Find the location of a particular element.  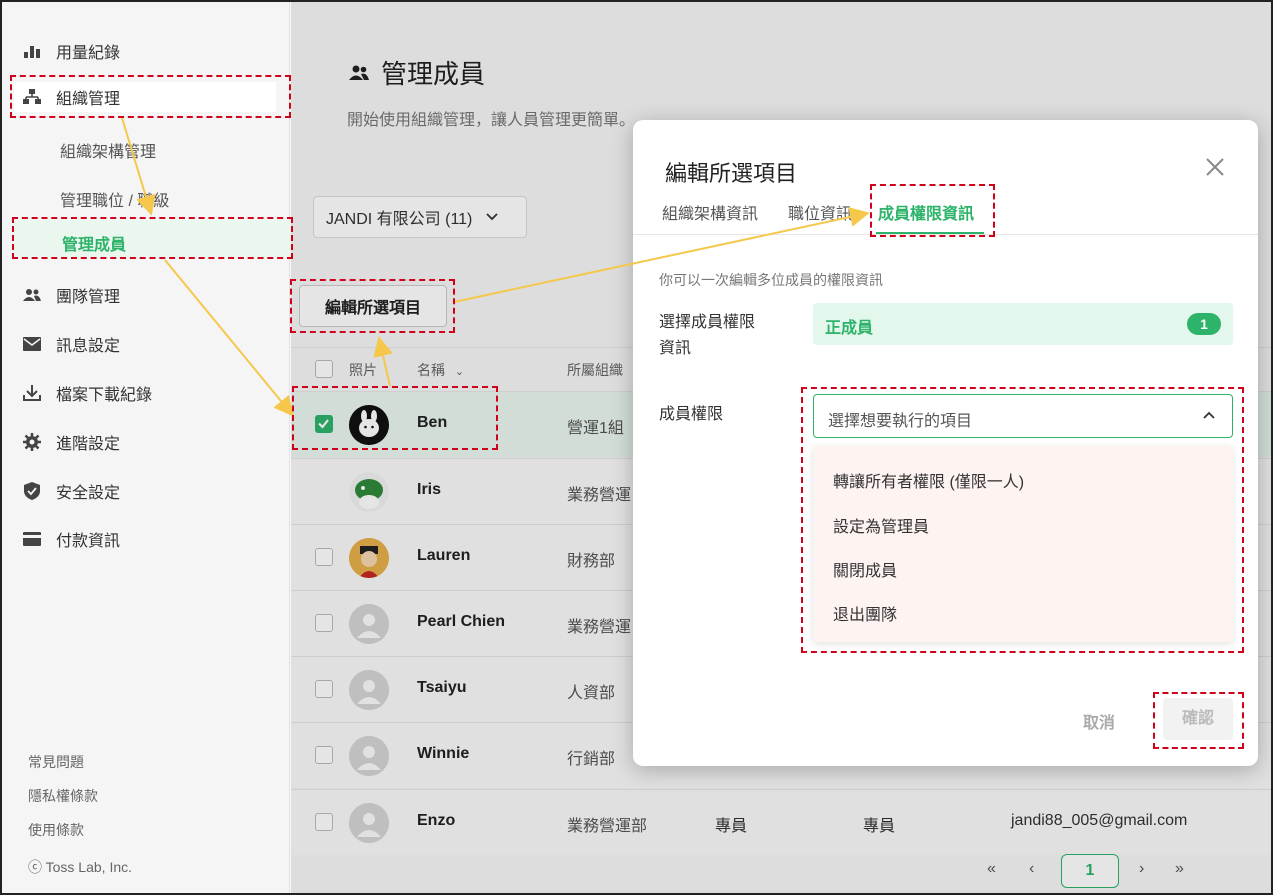

copyright: ⓒ Toss Lab, Inc. is located at coordinates (80, 867).